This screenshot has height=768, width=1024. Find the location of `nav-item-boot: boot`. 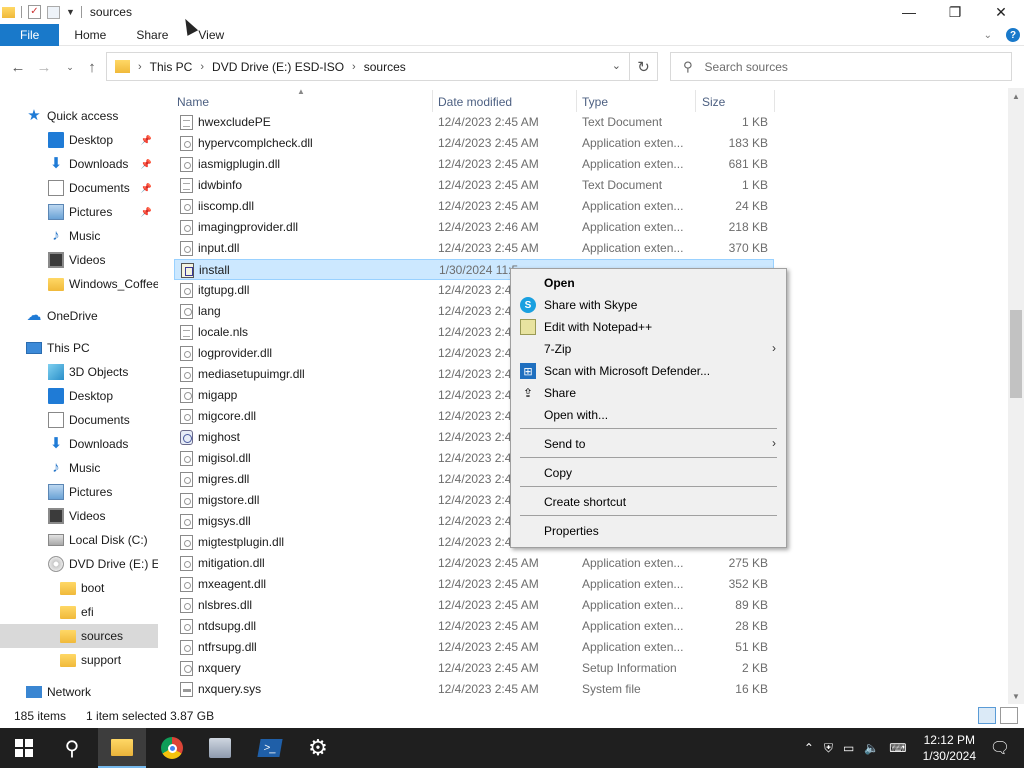

nav-item-boot: boot is located at coordinates (79, 588).